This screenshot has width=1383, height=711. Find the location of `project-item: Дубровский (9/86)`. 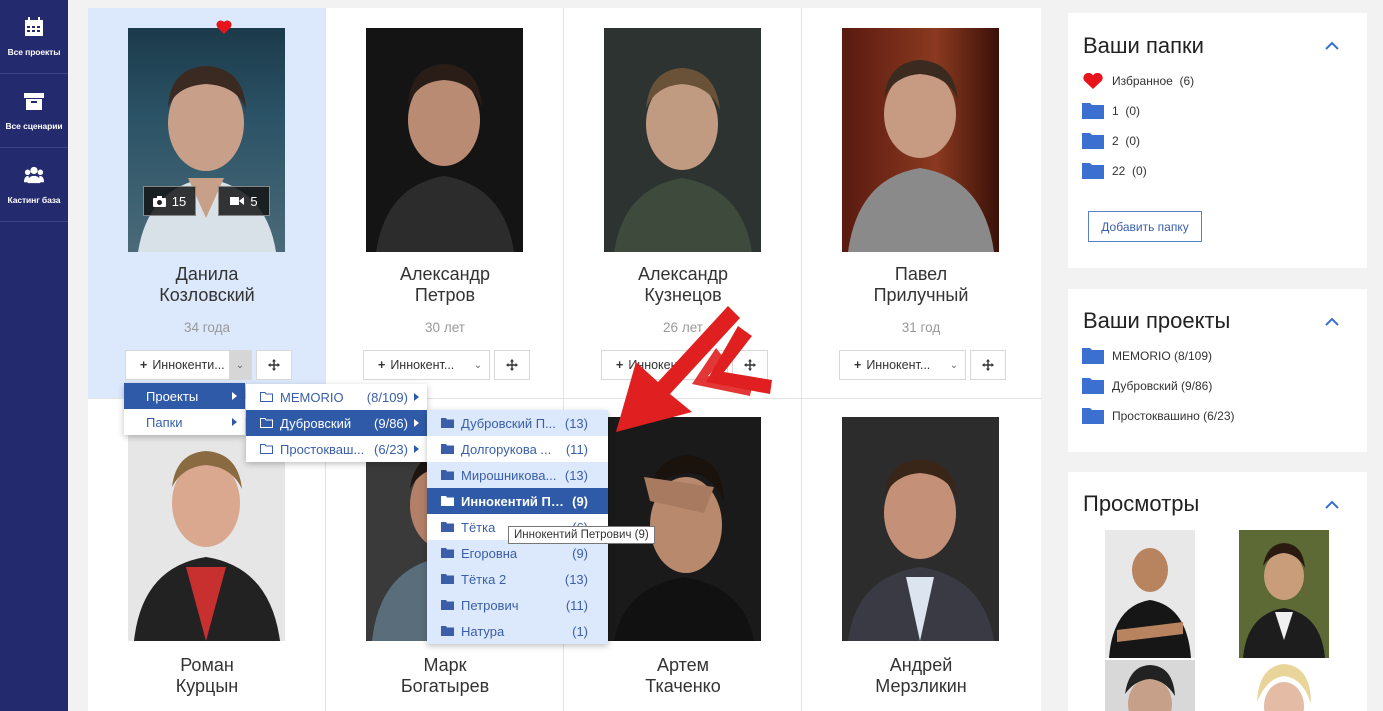

project-item: Дубровский (9/86) is located at coordinates (1147, 386).